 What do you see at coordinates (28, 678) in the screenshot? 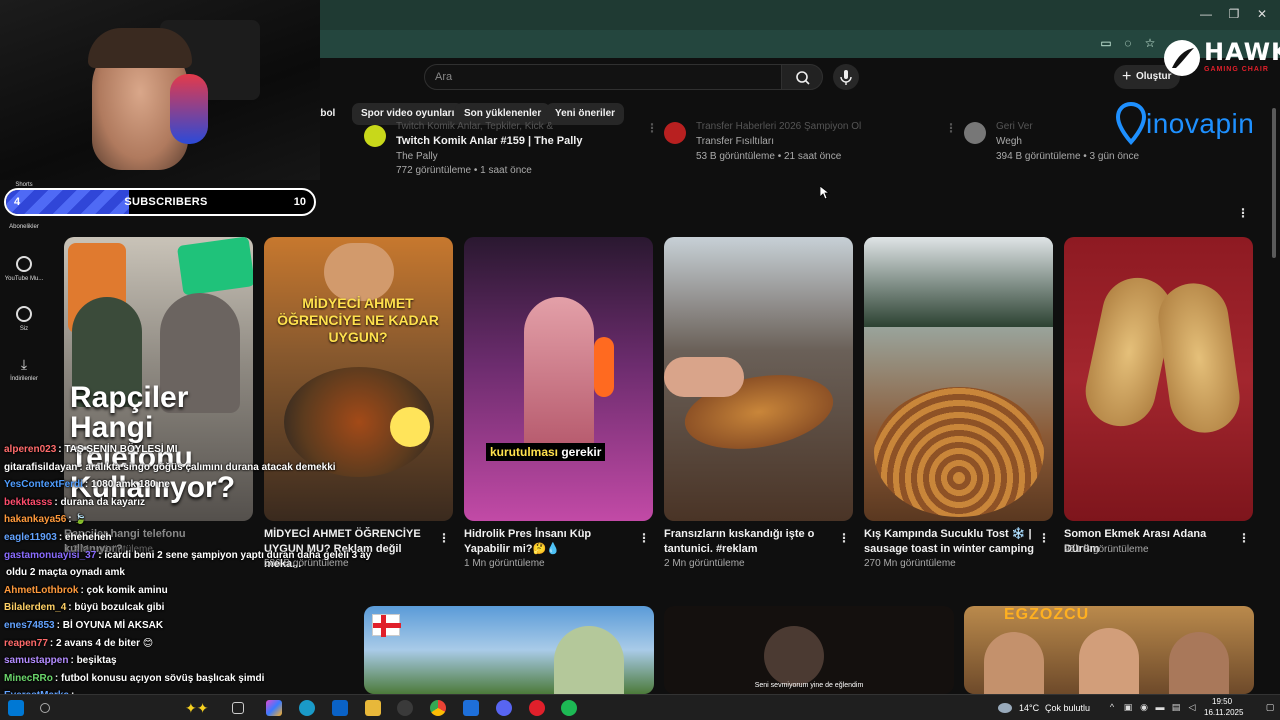
I see `chat-username: MinecRRo` at bounding box center [28, 678].